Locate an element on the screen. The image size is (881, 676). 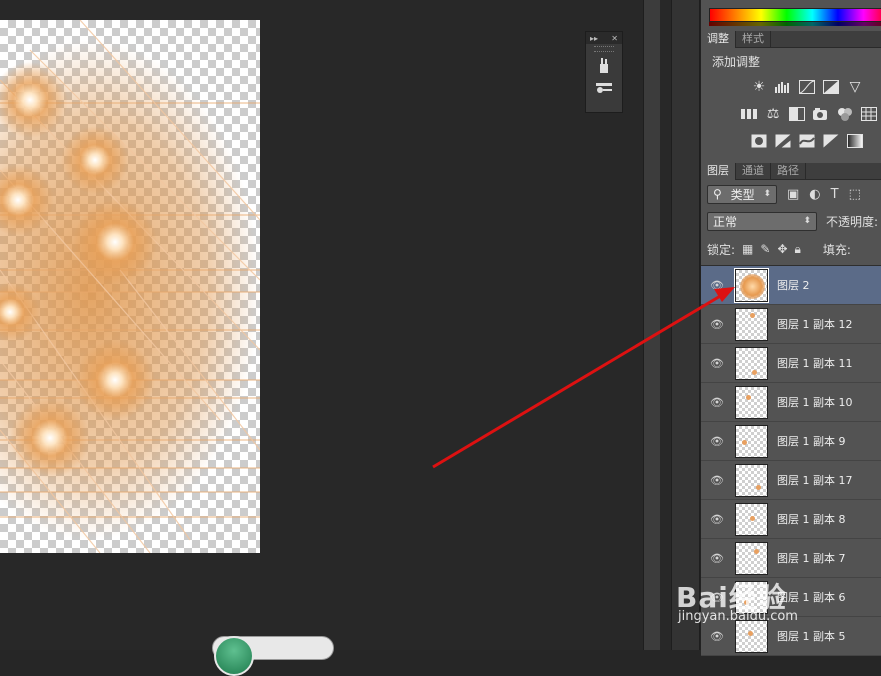
adjustments-row-2: ⚖ is located at coordinates (809, 114).